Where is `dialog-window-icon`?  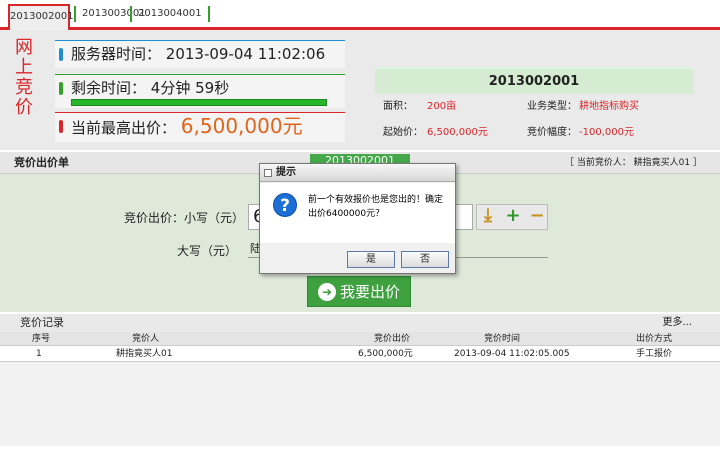 dialog-window-icon is located at coordinates (268, 173).